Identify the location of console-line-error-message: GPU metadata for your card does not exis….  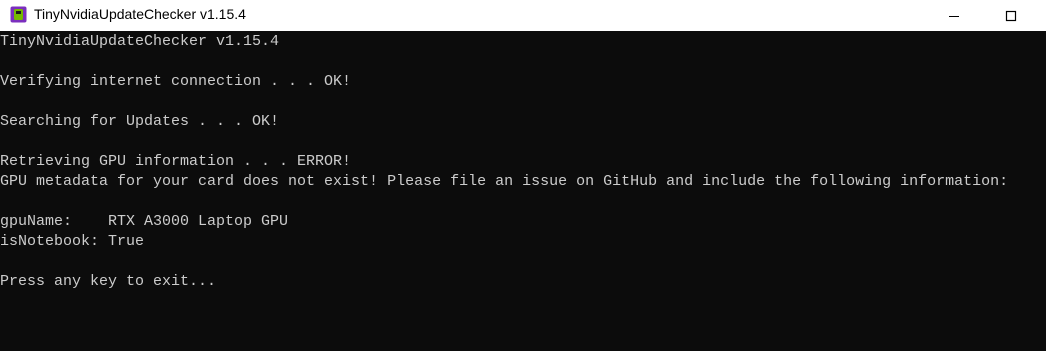
(504, 181).